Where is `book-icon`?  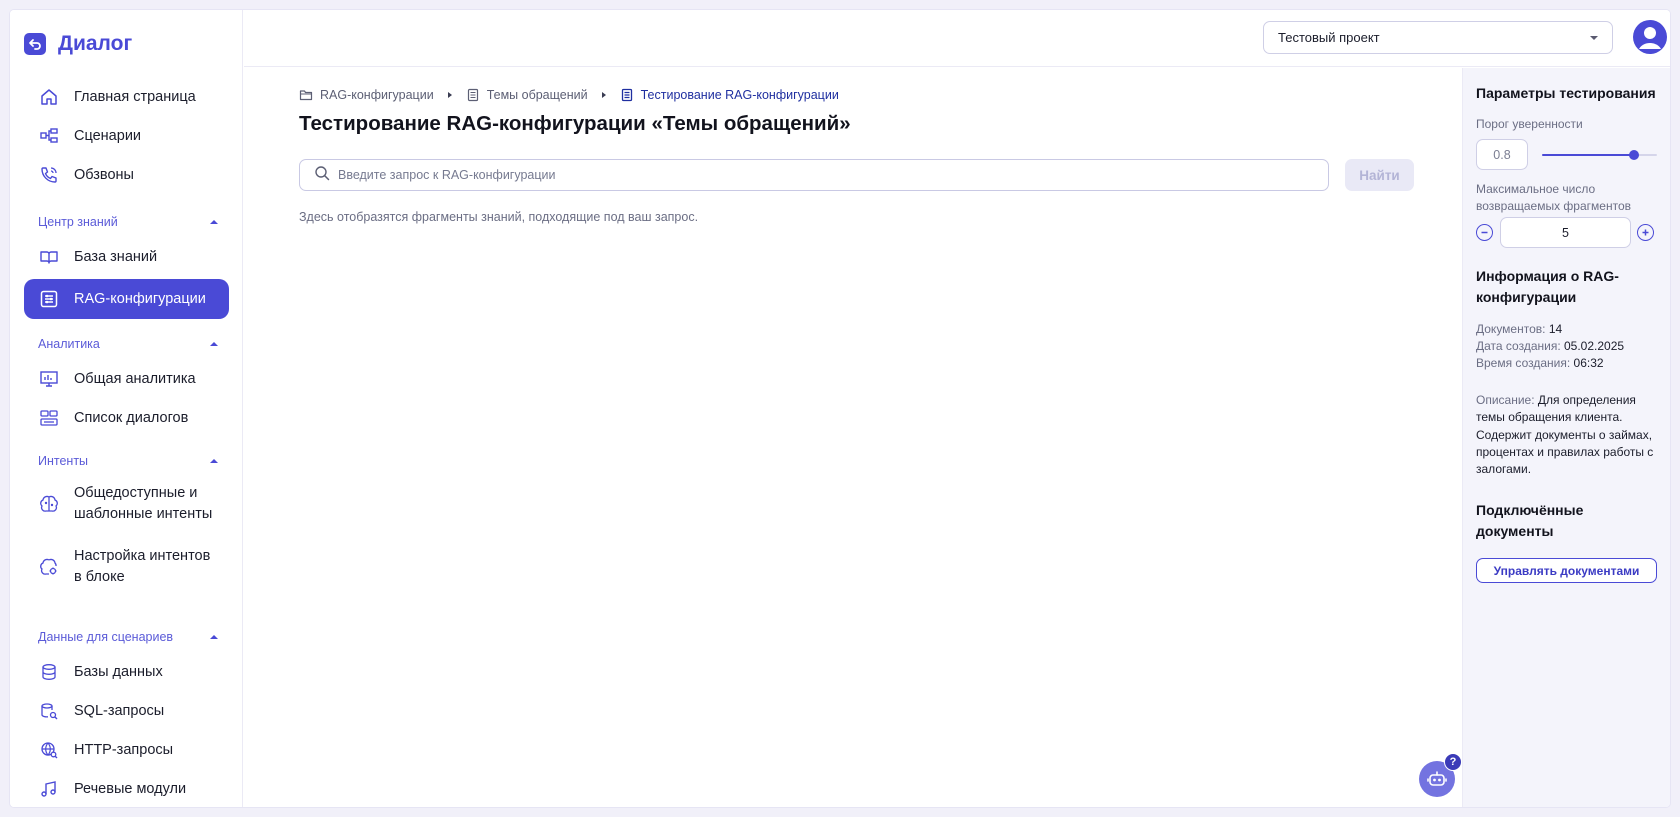 book-icon is located at coordinates (49, 257).